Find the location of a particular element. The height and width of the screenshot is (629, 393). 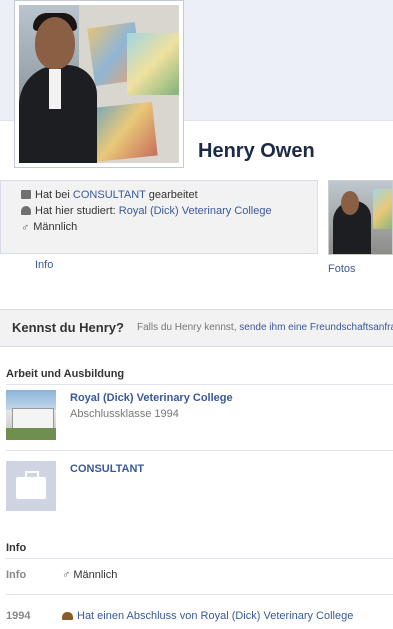

work-link: CONSULTANT is located at coordinates (109, 195).